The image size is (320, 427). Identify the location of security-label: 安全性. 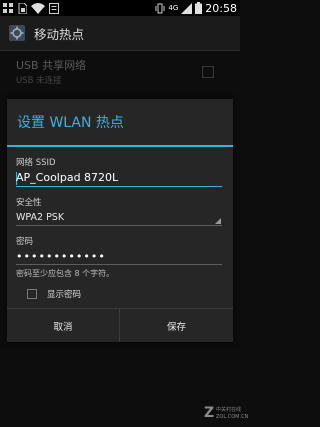
(29, 203).